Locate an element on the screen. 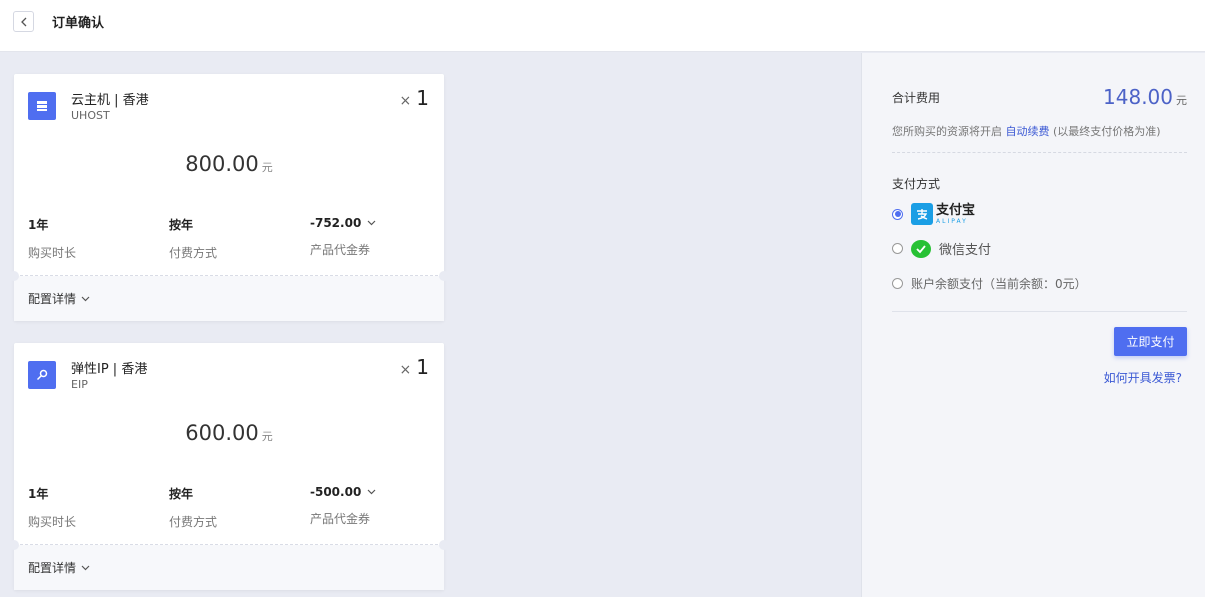 The height and width of the screenshot is (597, 1205). balance-label: 账户余额支付（当前余额：0元） is located at coordinates (999, 284).